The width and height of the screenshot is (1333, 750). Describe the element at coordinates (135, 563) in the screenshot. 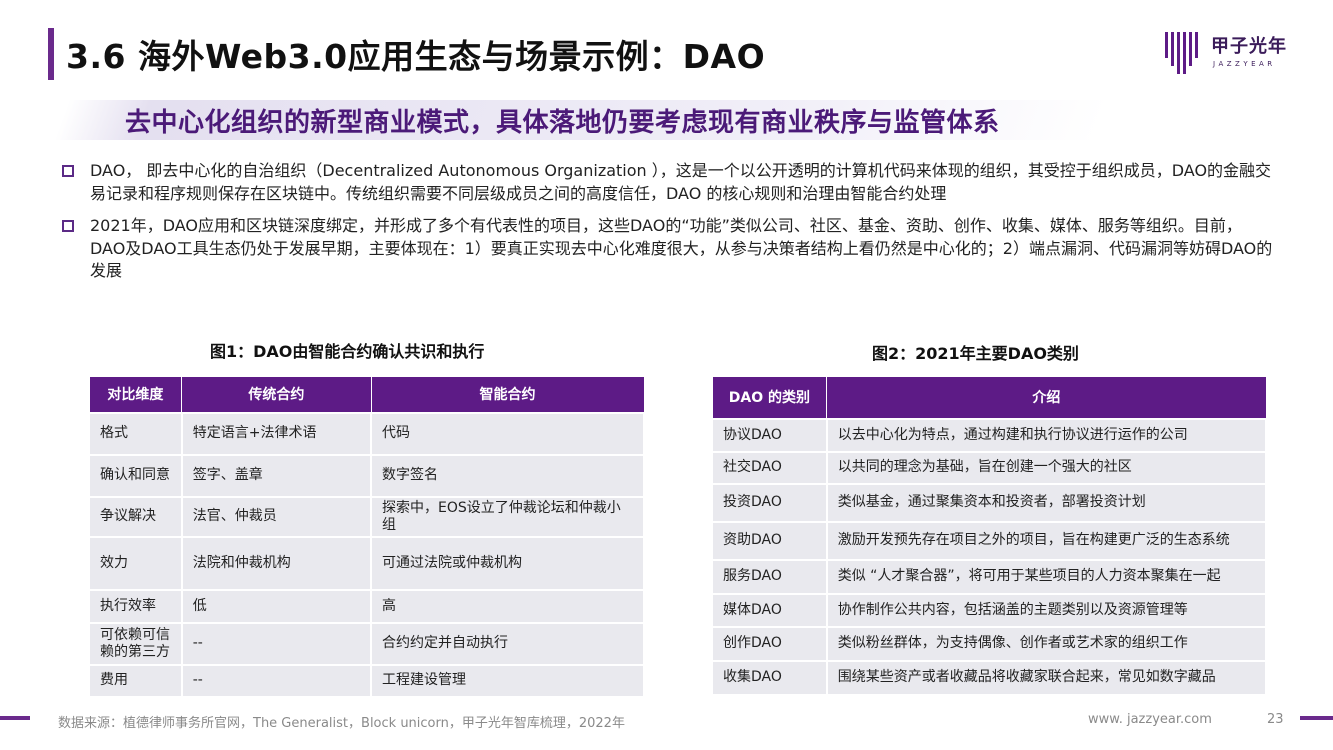

I see `table-cell: 效力` at that location.